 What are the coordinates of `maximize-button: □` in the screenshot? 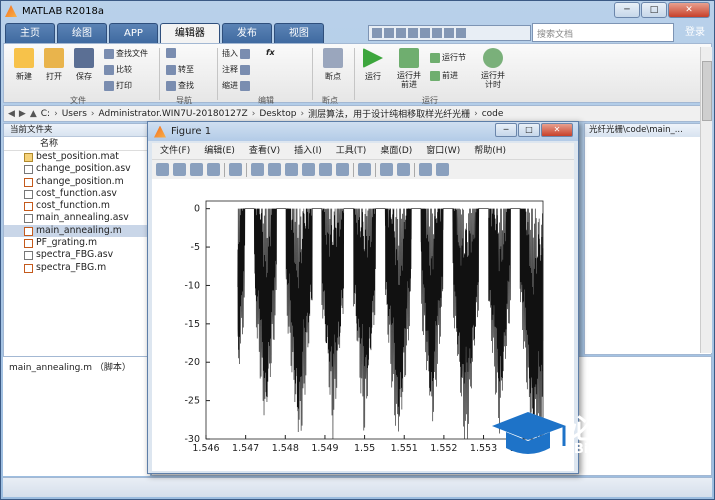 It's located at (654, 10).